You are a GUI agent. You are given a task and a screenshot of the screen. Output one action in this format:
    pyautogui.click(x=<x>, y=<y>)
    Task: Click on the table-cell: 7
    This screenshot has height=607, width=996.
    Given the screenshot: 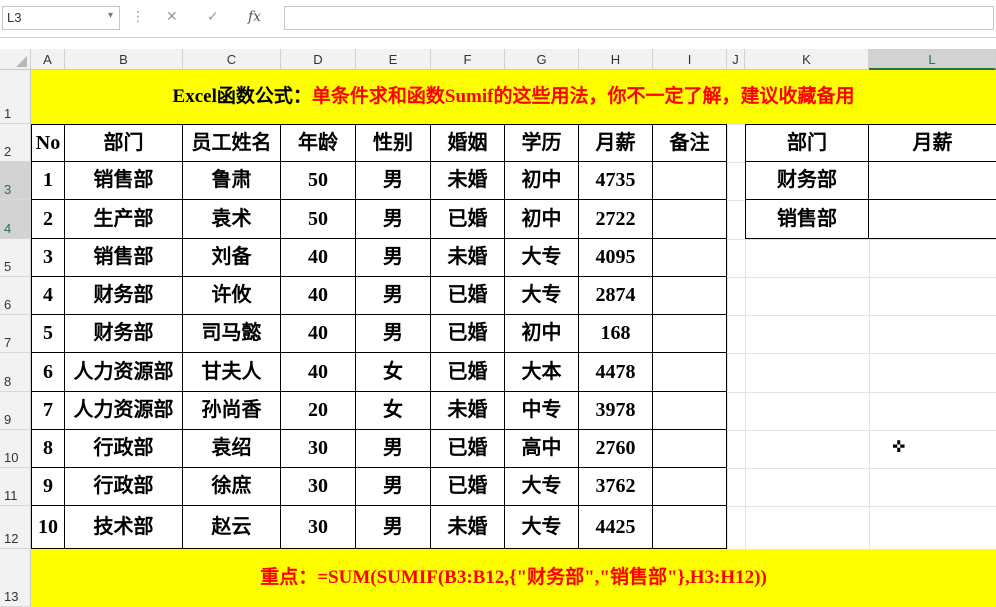 What is the action you would take?
    pyautogui.click(x=48, y=411)
    